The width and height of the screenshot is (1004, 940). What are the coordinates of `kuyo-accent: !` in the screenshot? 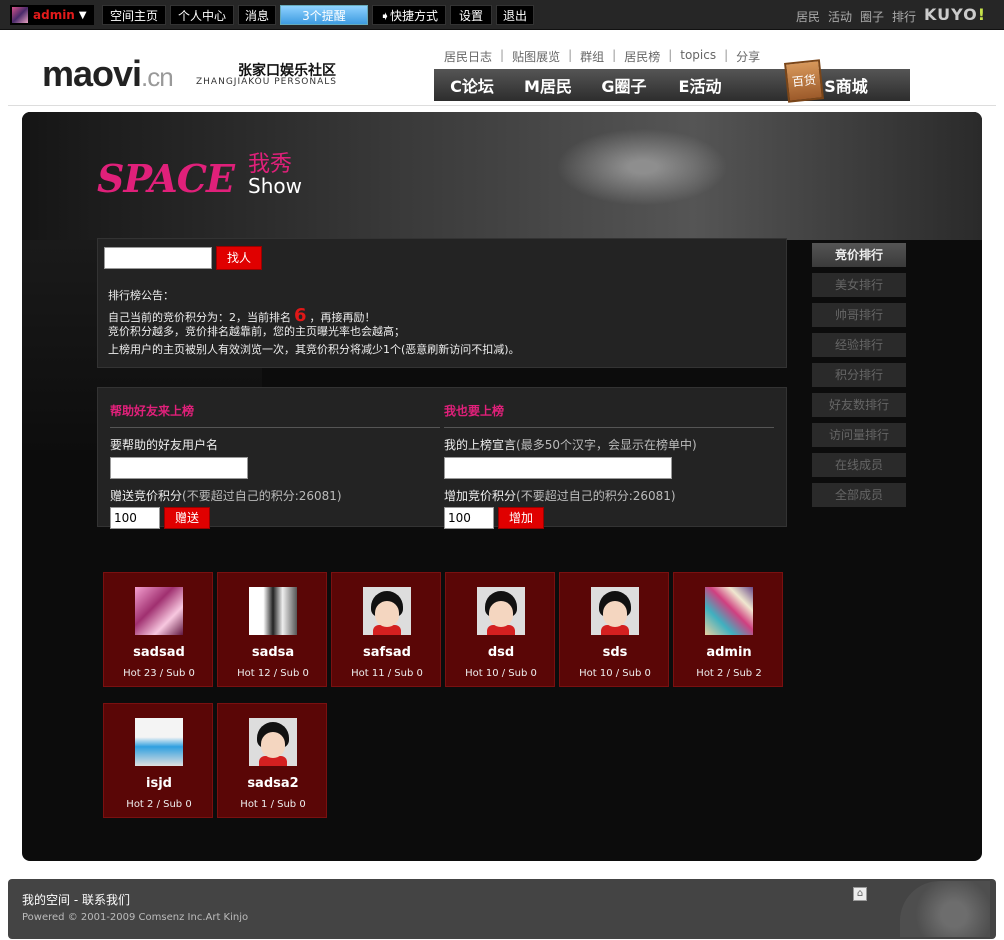 It's located at (981, 14).